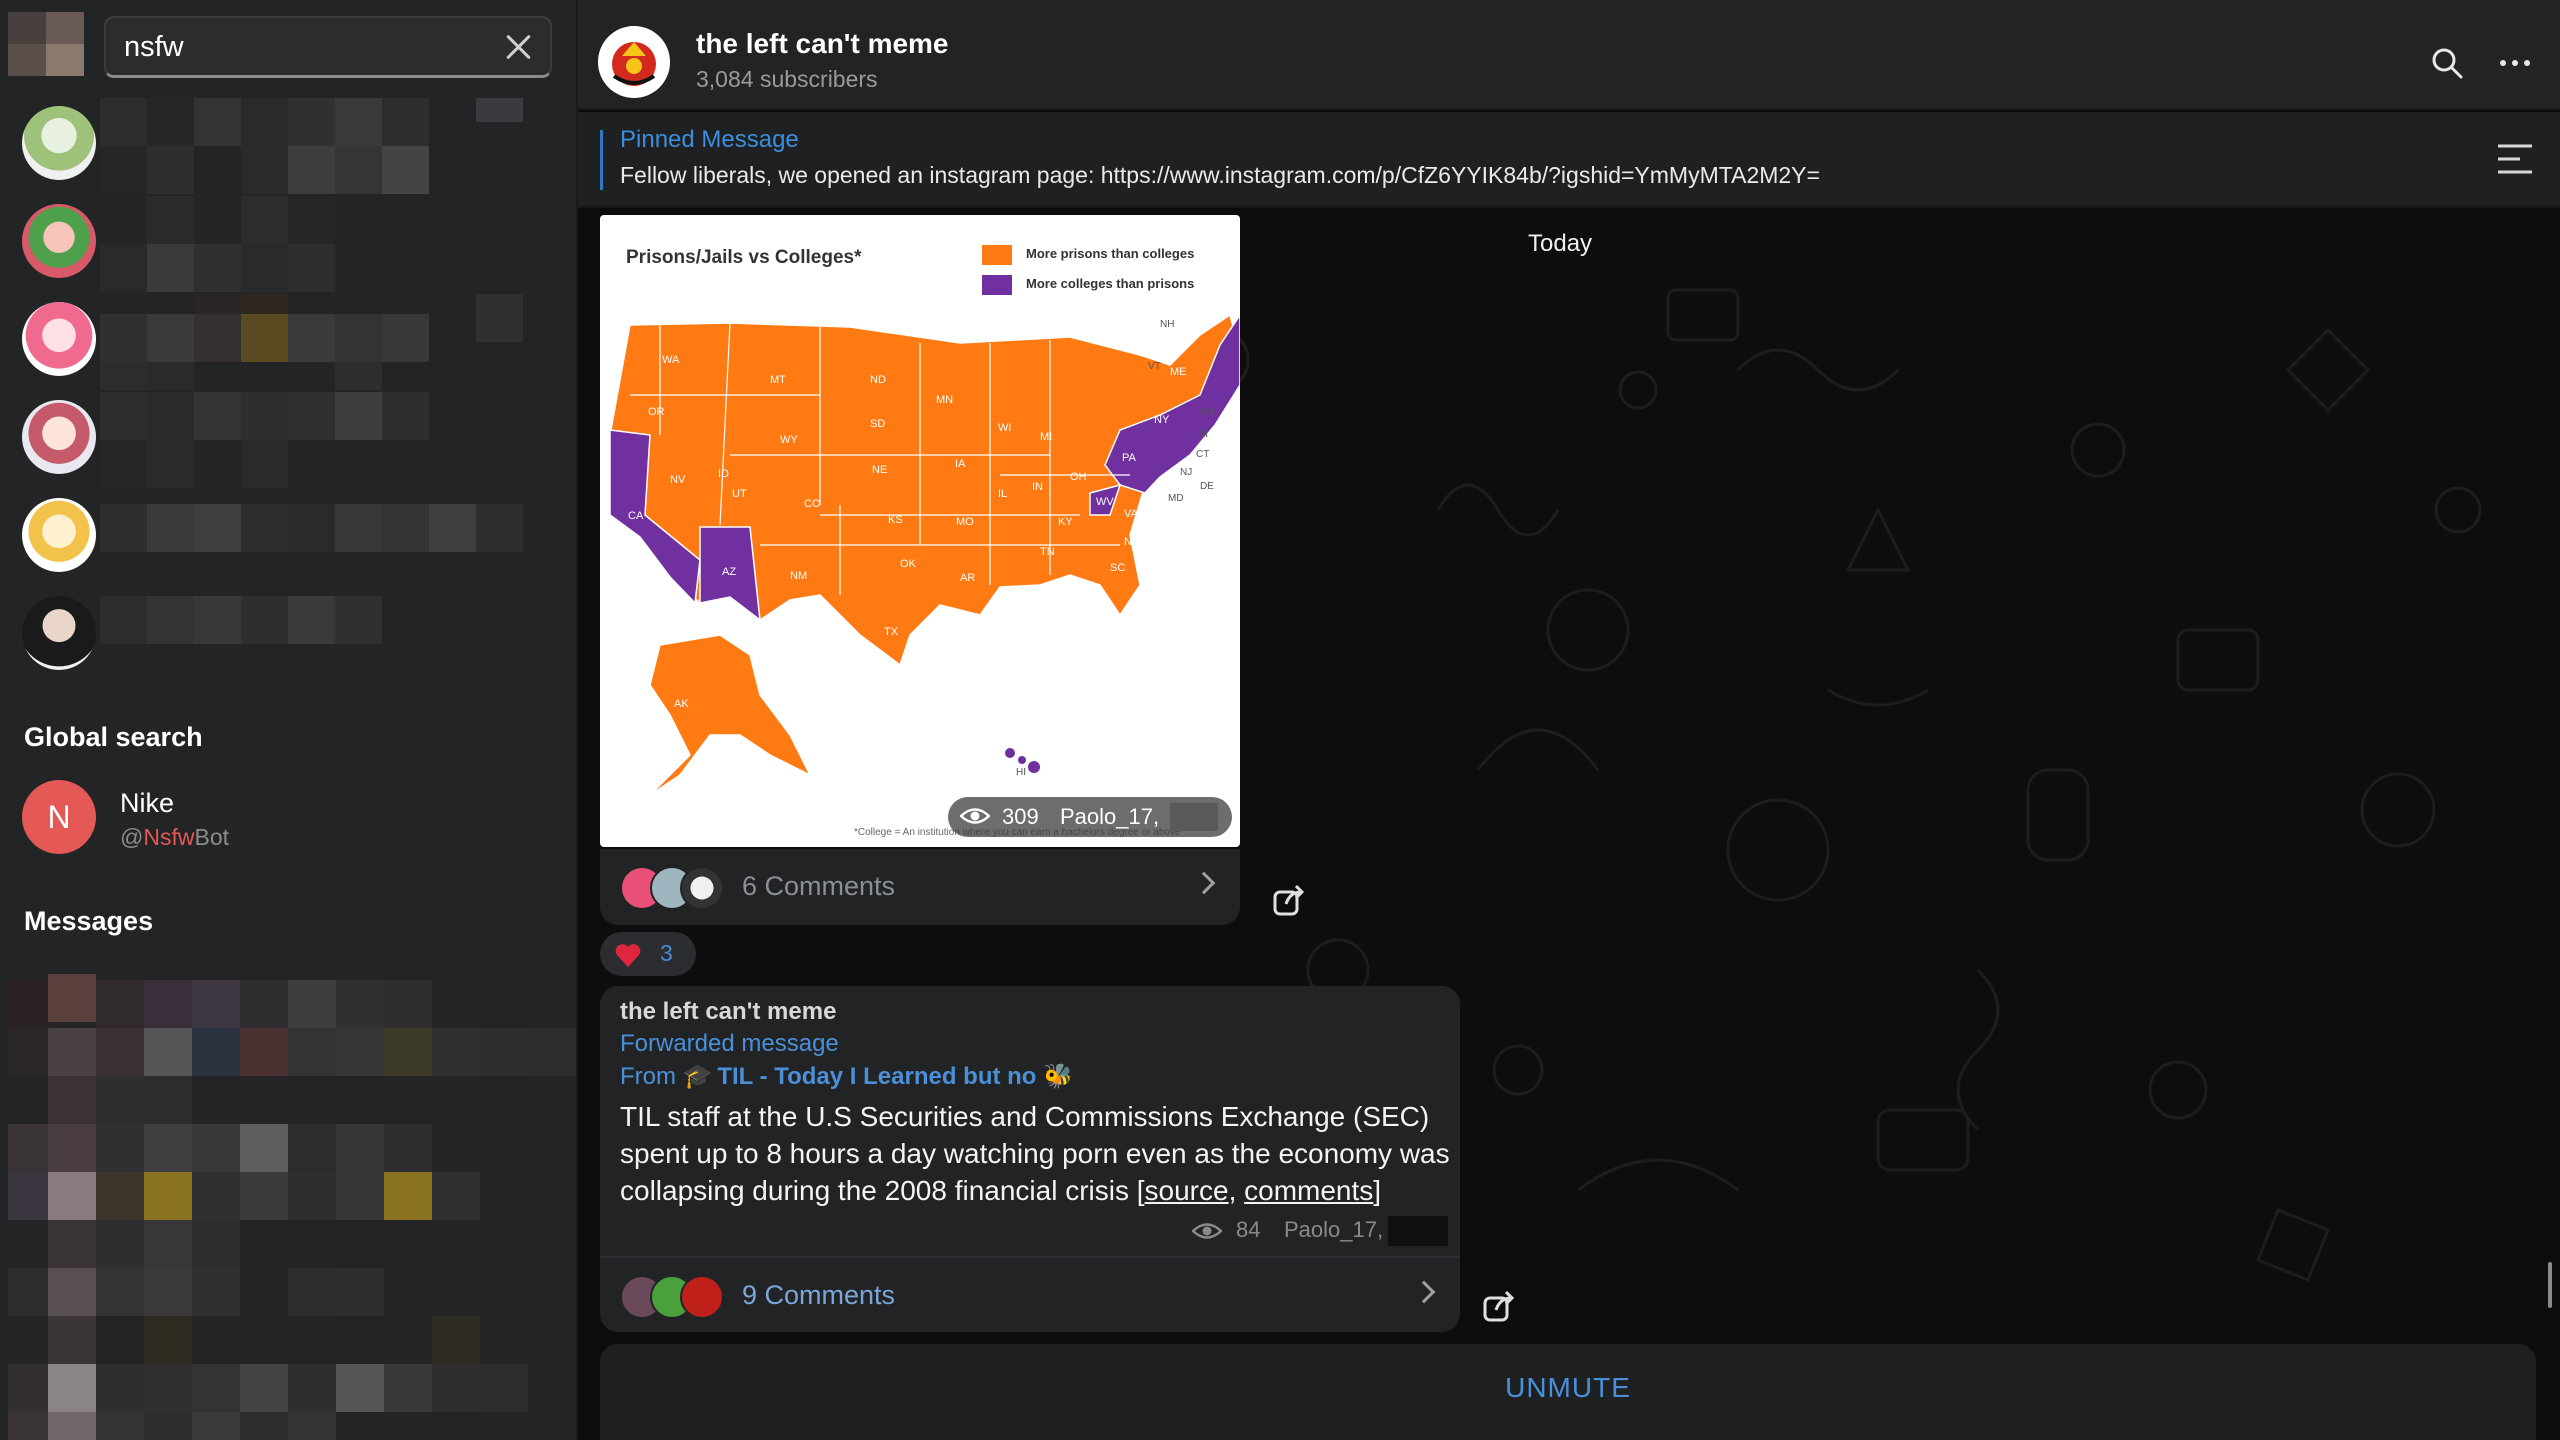 The height and width of the screenshot is (1440, 2560). Describe the element at coordinates (1046, 437) in the screenshot. I see `svg-text: MI` at that location.